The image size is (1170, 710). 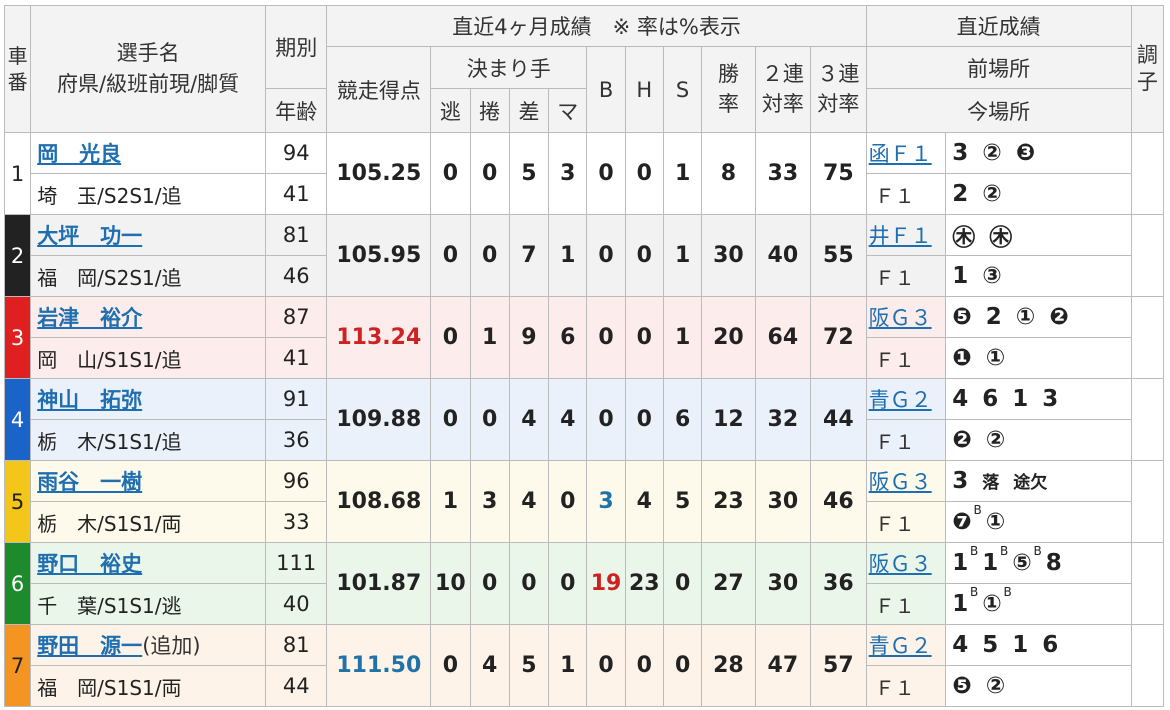 What do you see at coordinates (296, 276) in the screenshot?
I see `age-value: 46` at bounding box center [296, 276].